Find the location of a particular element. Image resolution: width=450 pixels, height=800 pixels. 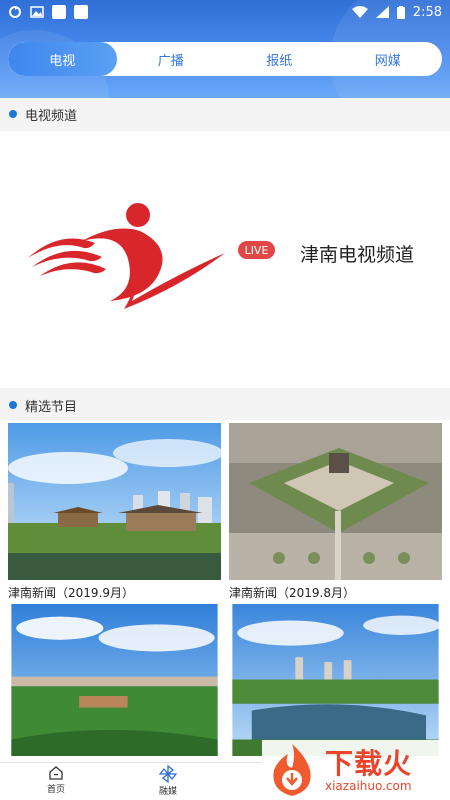

tab-newspaper: 报纸 is located at coordinates (279, 59).